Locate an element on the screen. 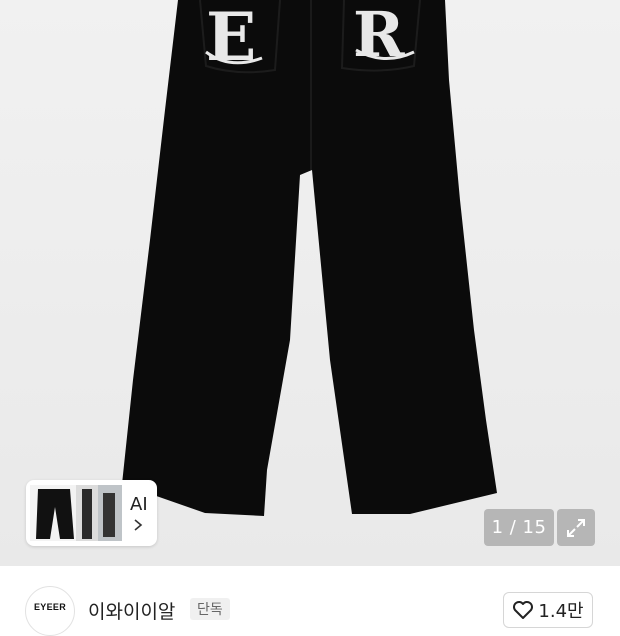 This screenshot has width=620, height=636. exclusive-badge: 단독 is located at coordinates (210, 609).